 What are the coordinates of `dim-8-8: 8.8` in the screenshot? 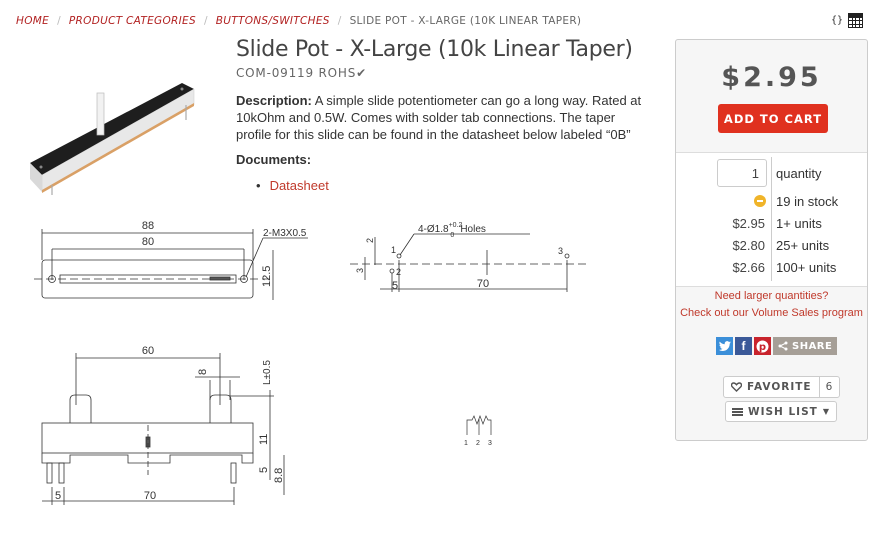 It's located at (279, 475).